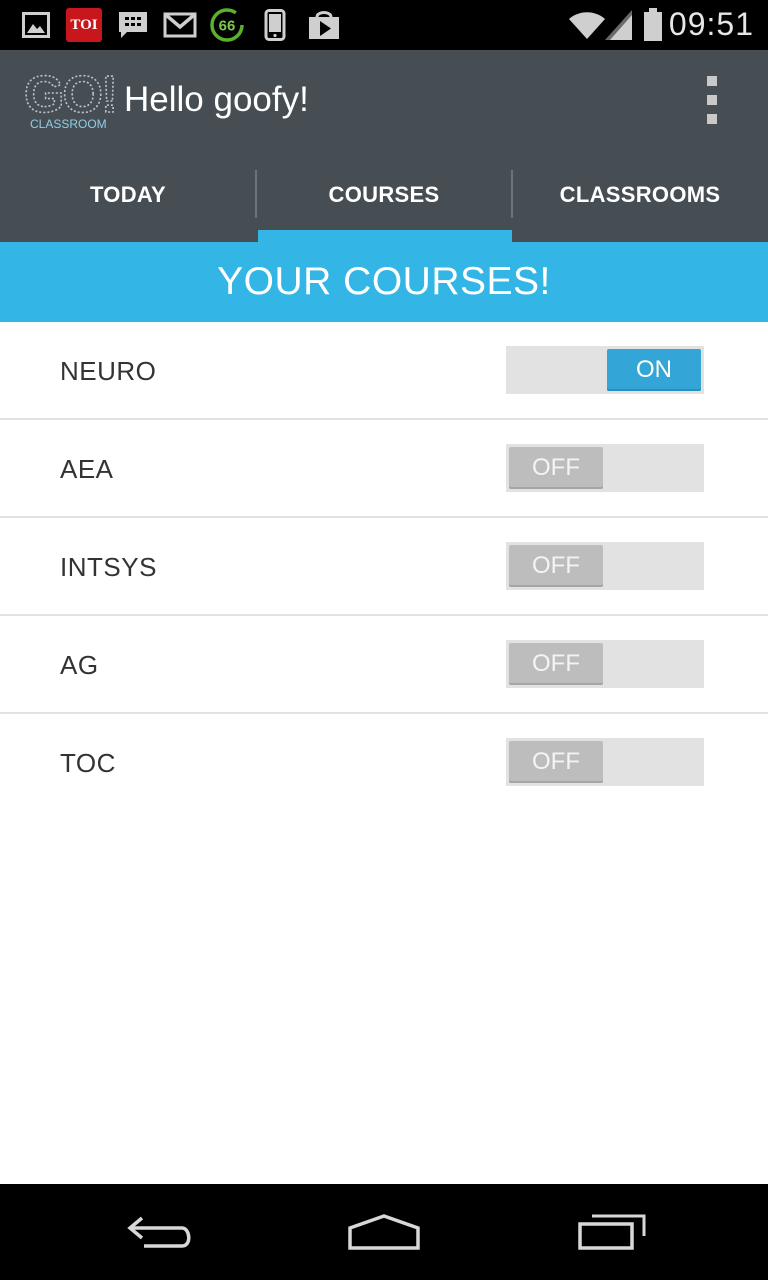 Image resolution: width=768 pixels, height=1280 pixels. I want to click on widget-count: 66, so click(227, 26).